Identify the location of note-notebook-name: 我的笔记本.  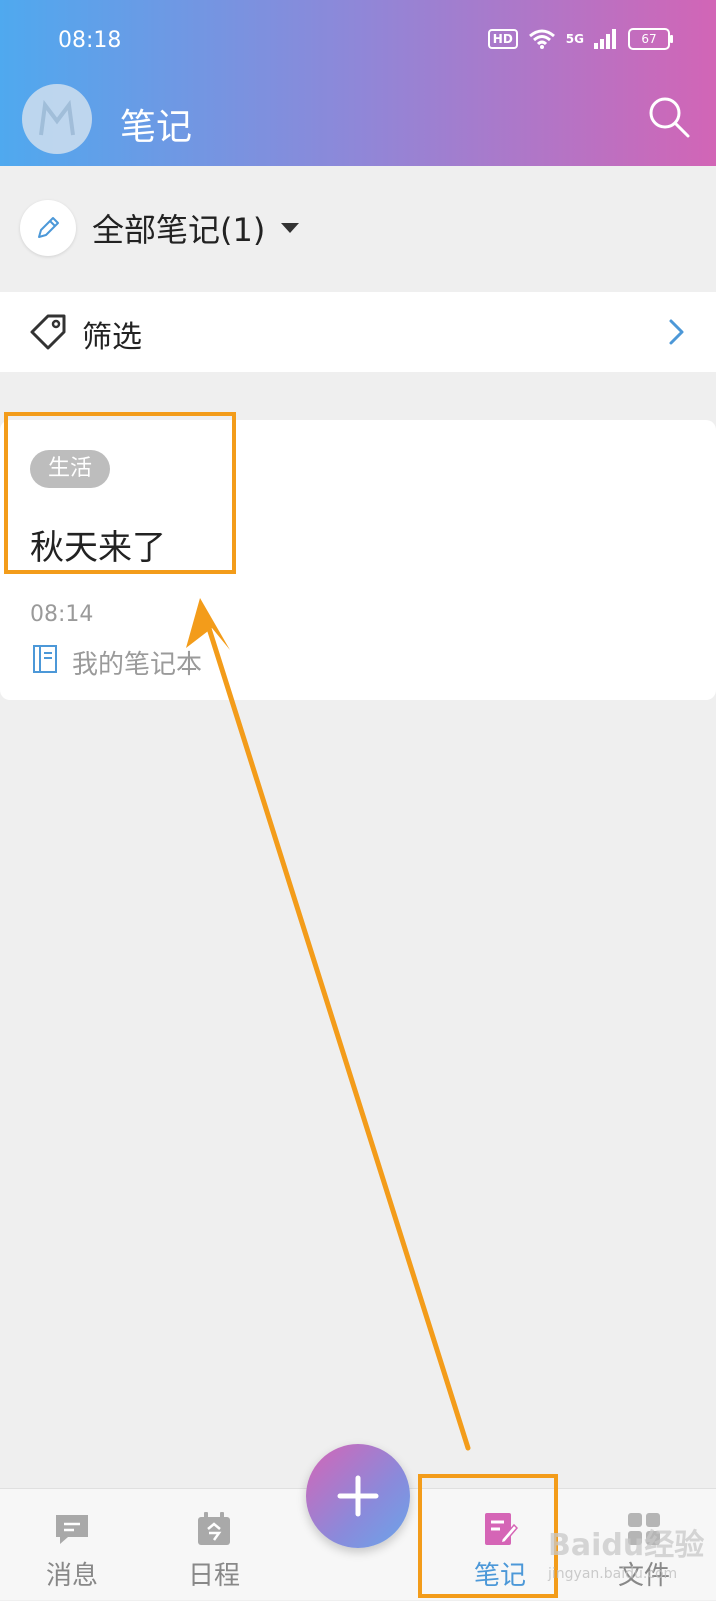
(137, 665).